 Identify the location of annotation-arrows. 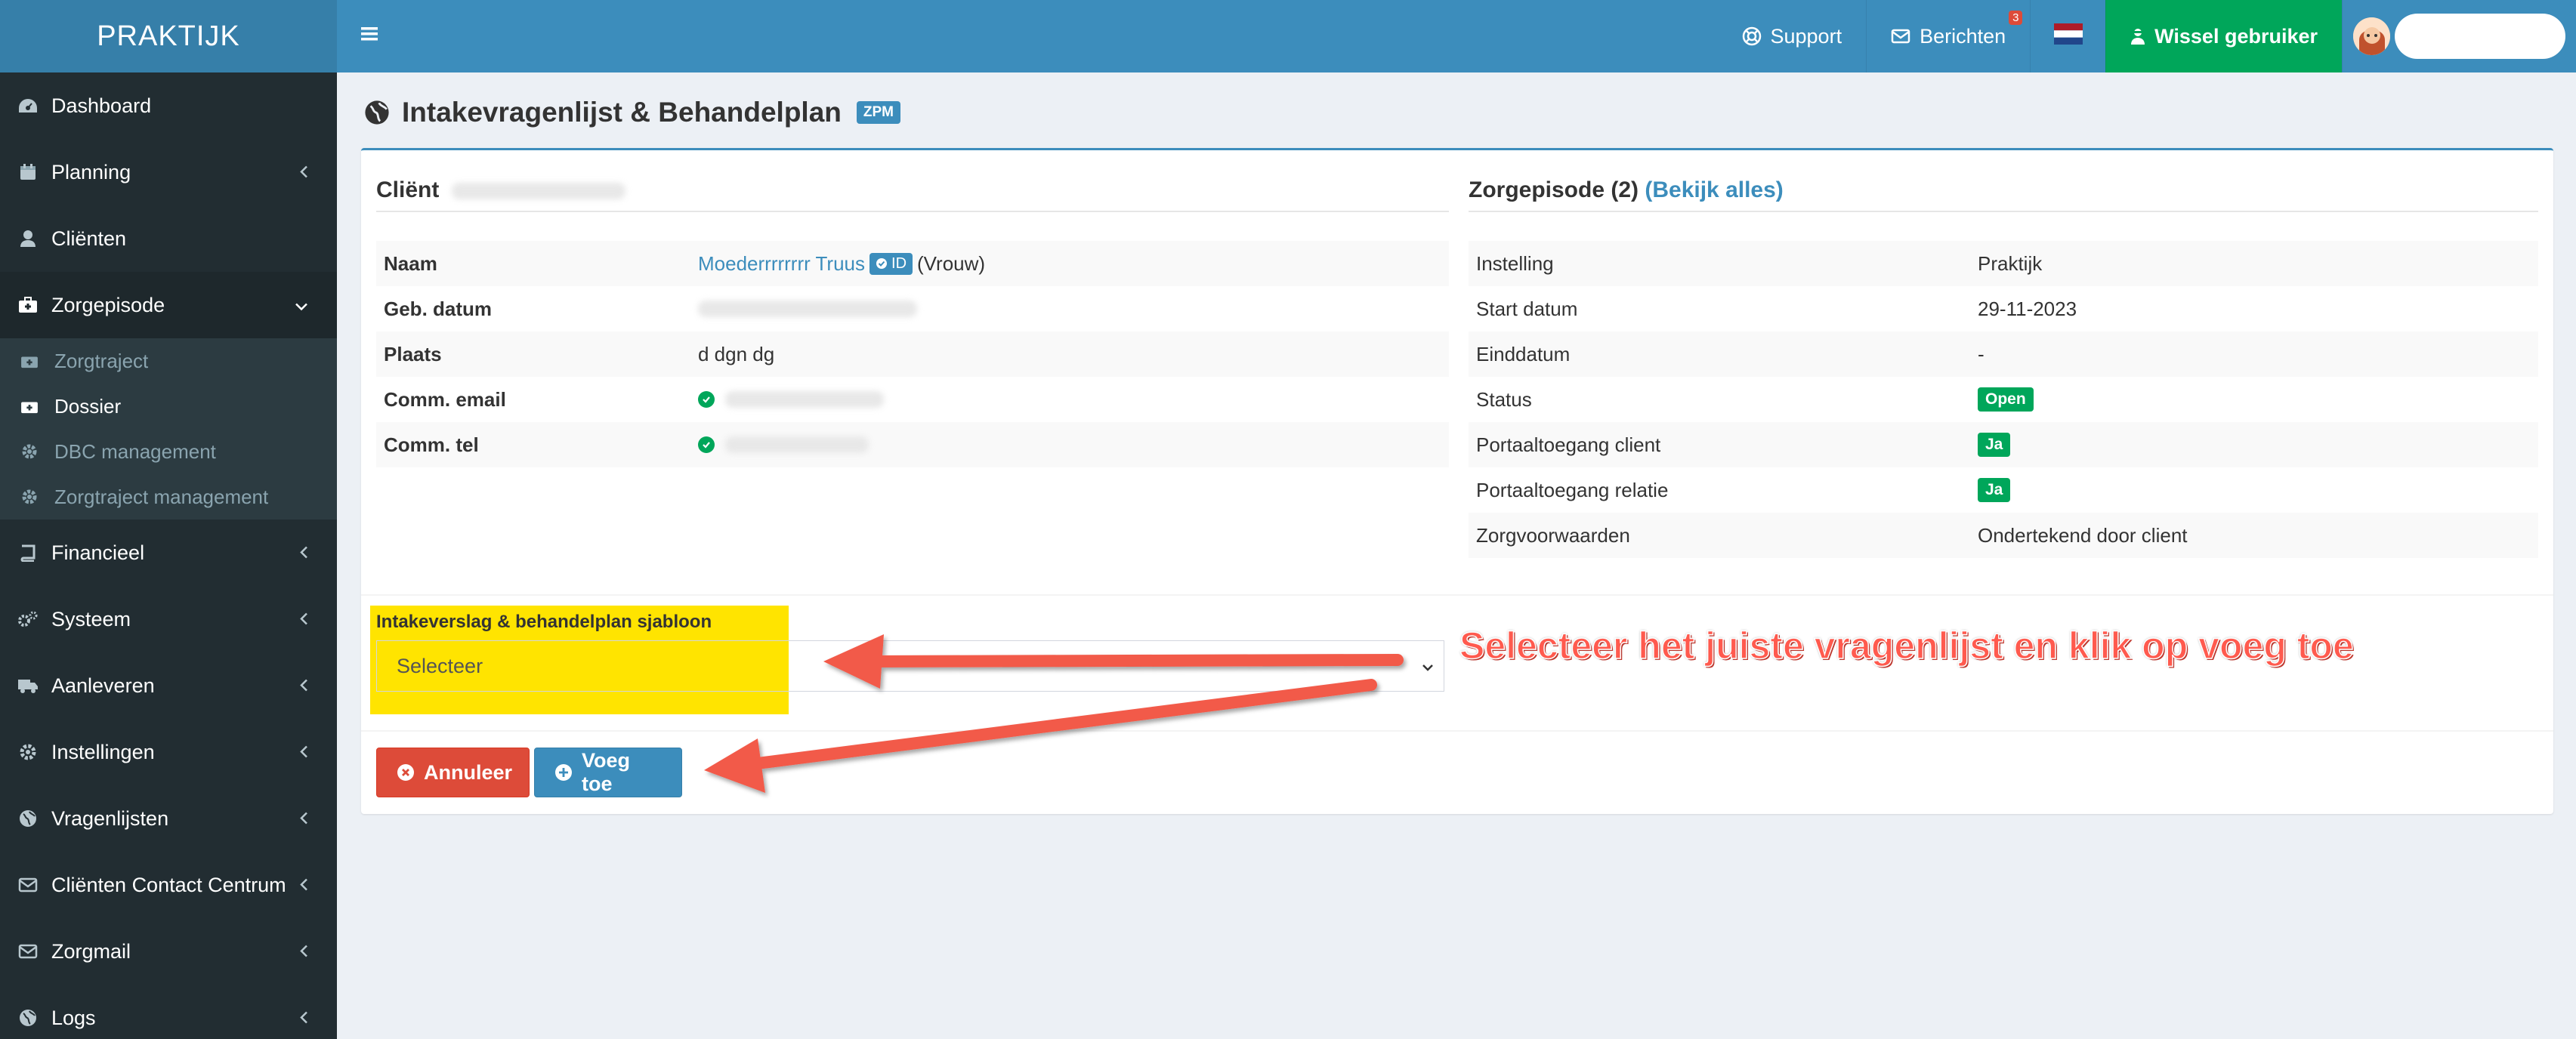
(1054, 713).